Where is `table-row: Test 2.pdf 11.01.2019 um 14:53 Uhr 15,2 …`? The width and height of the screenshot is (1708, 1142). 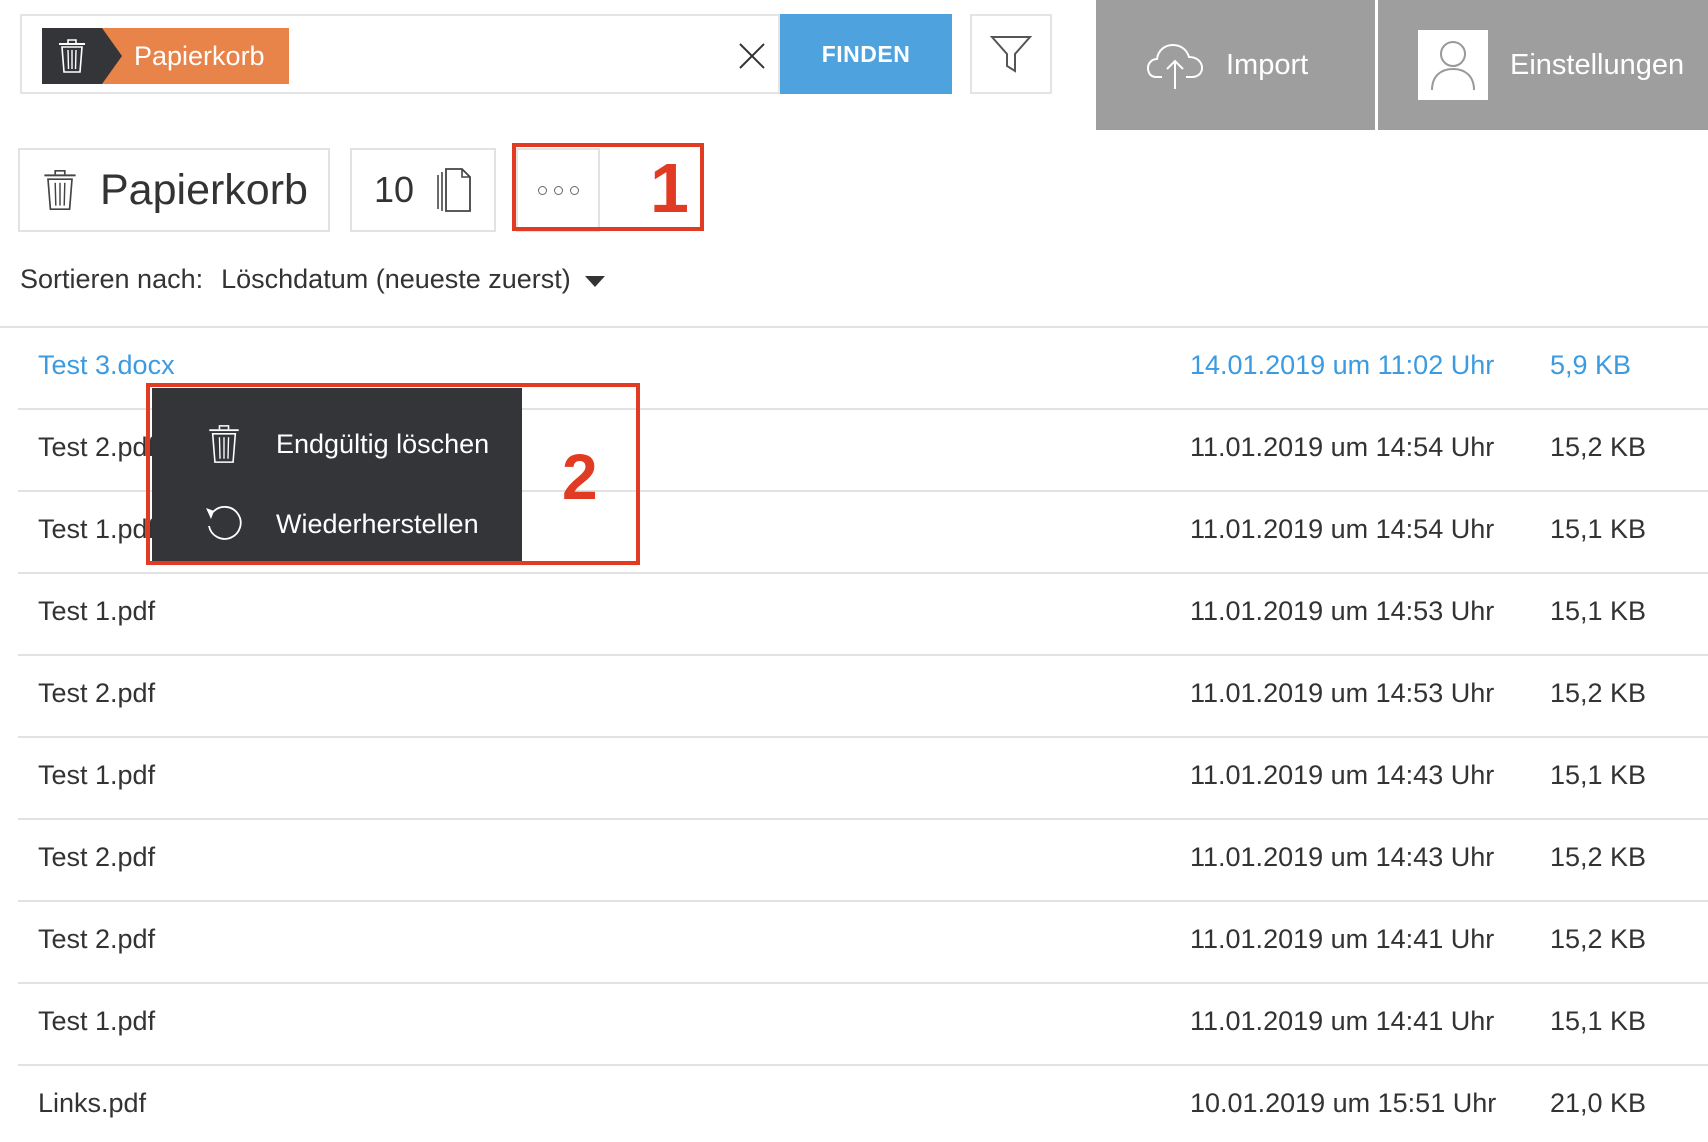
table-row: Test 2.pdf 11.01.2019 um 14:53 Uhr 15,2 … is located at coordinates (863, 697).